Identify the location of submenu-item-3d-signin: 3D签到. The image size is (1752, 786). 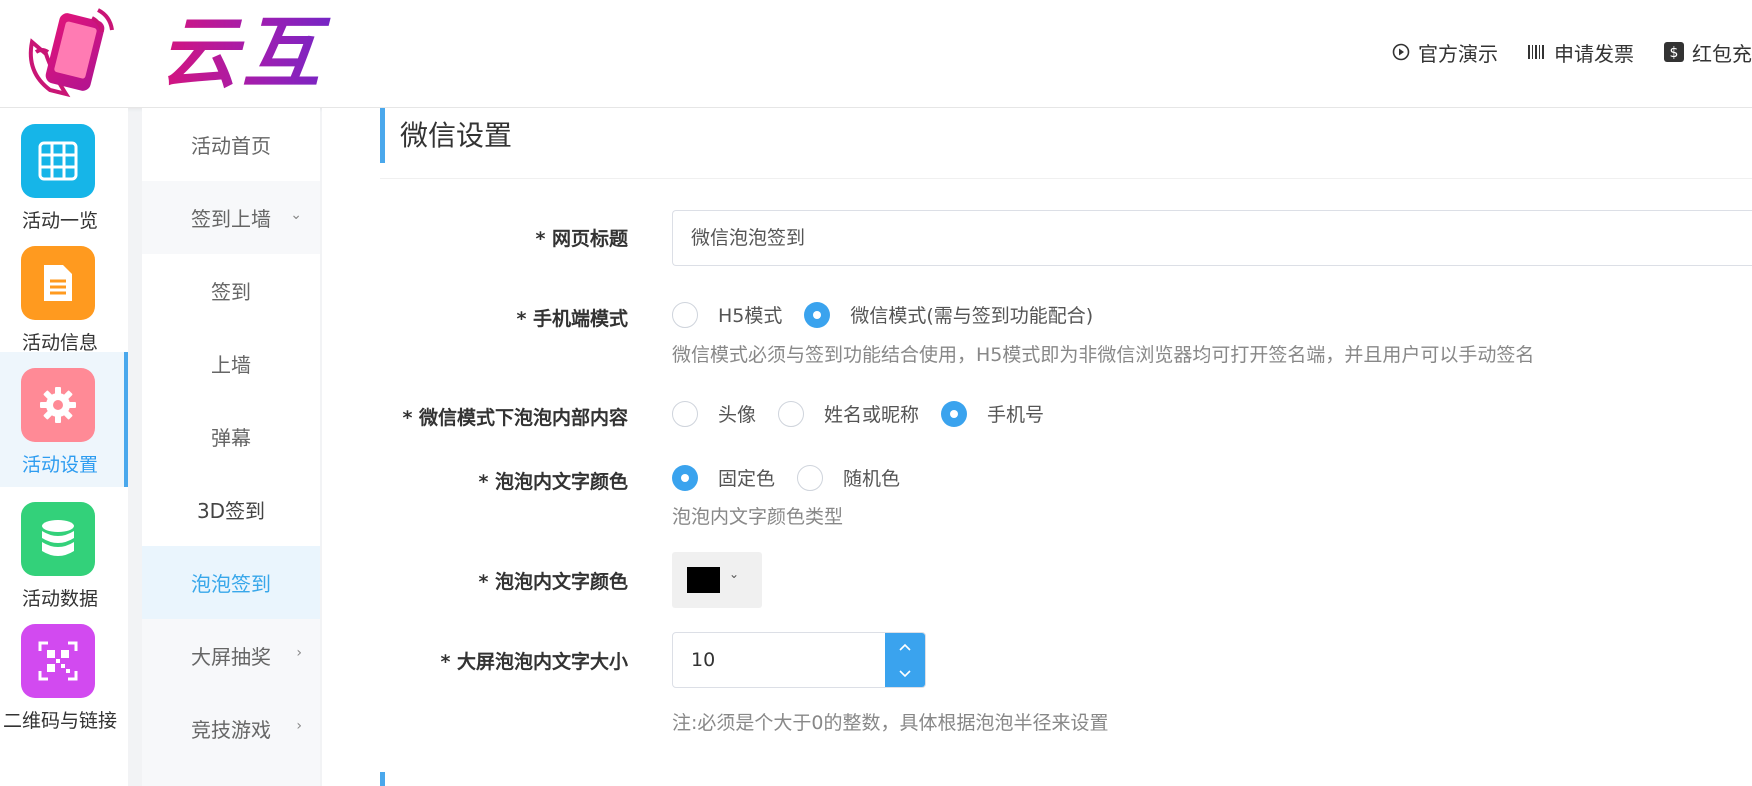
(231, 509).